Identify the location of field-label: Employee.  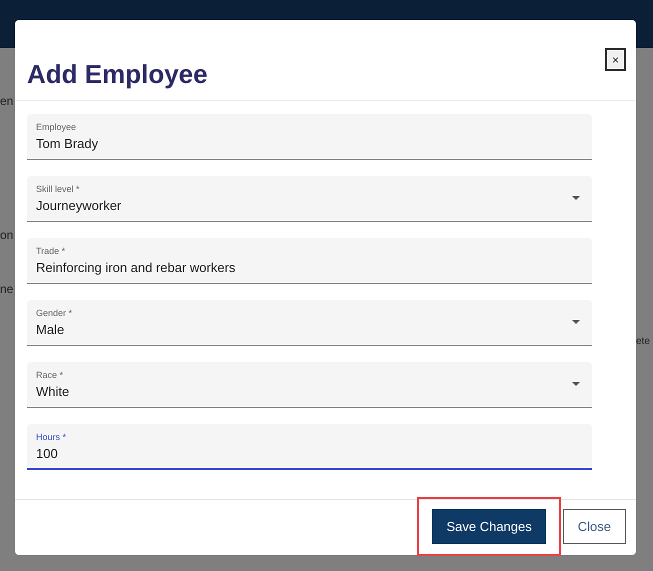
(57, 127).